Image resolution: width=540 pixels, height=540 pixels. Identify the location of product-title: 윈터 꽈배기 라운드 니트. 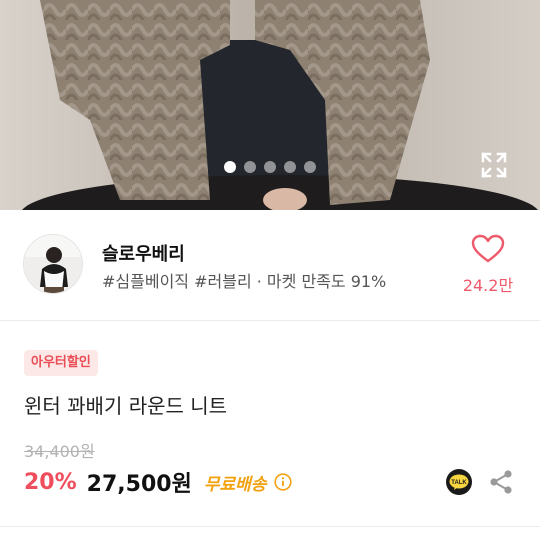
(126, 406).